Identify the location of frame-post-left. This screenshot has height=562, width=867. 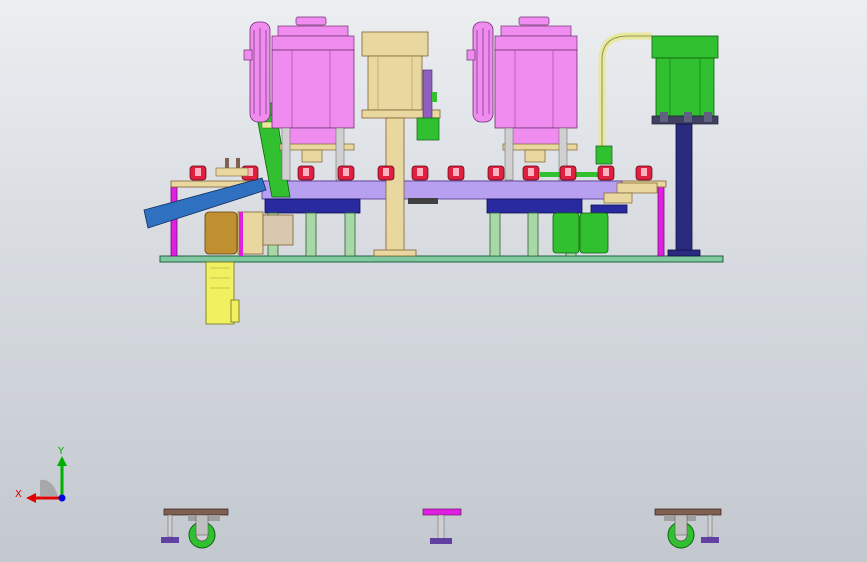
(174, 221).